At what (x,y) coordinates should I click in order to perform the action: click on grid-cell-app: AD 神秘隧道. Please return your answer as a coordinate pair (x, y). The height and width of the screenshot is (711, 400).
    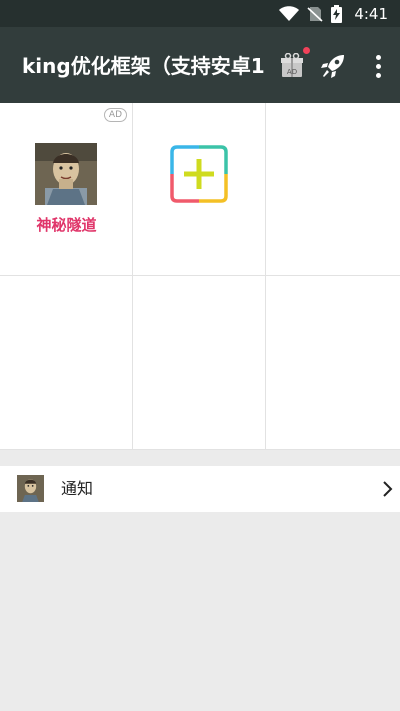
    Looking at the image, I should click on (66, 189).